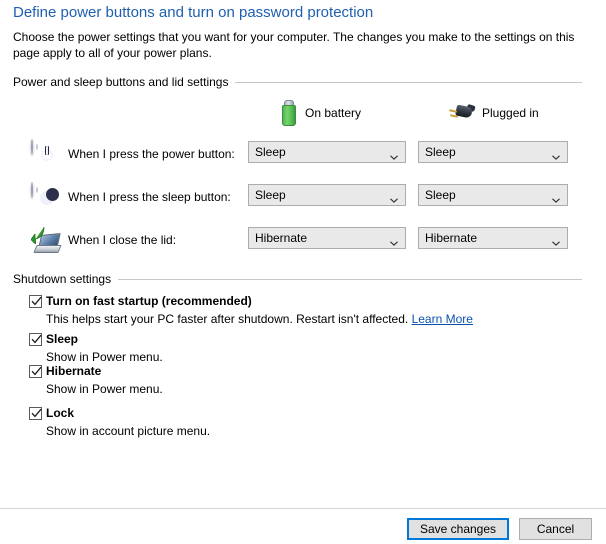 This screenshot has width=606, height=544. Describe the element at coordinates (74, 371) in the screenshot. I see `checkbox-label-hibernate: Hibernate` at that location.